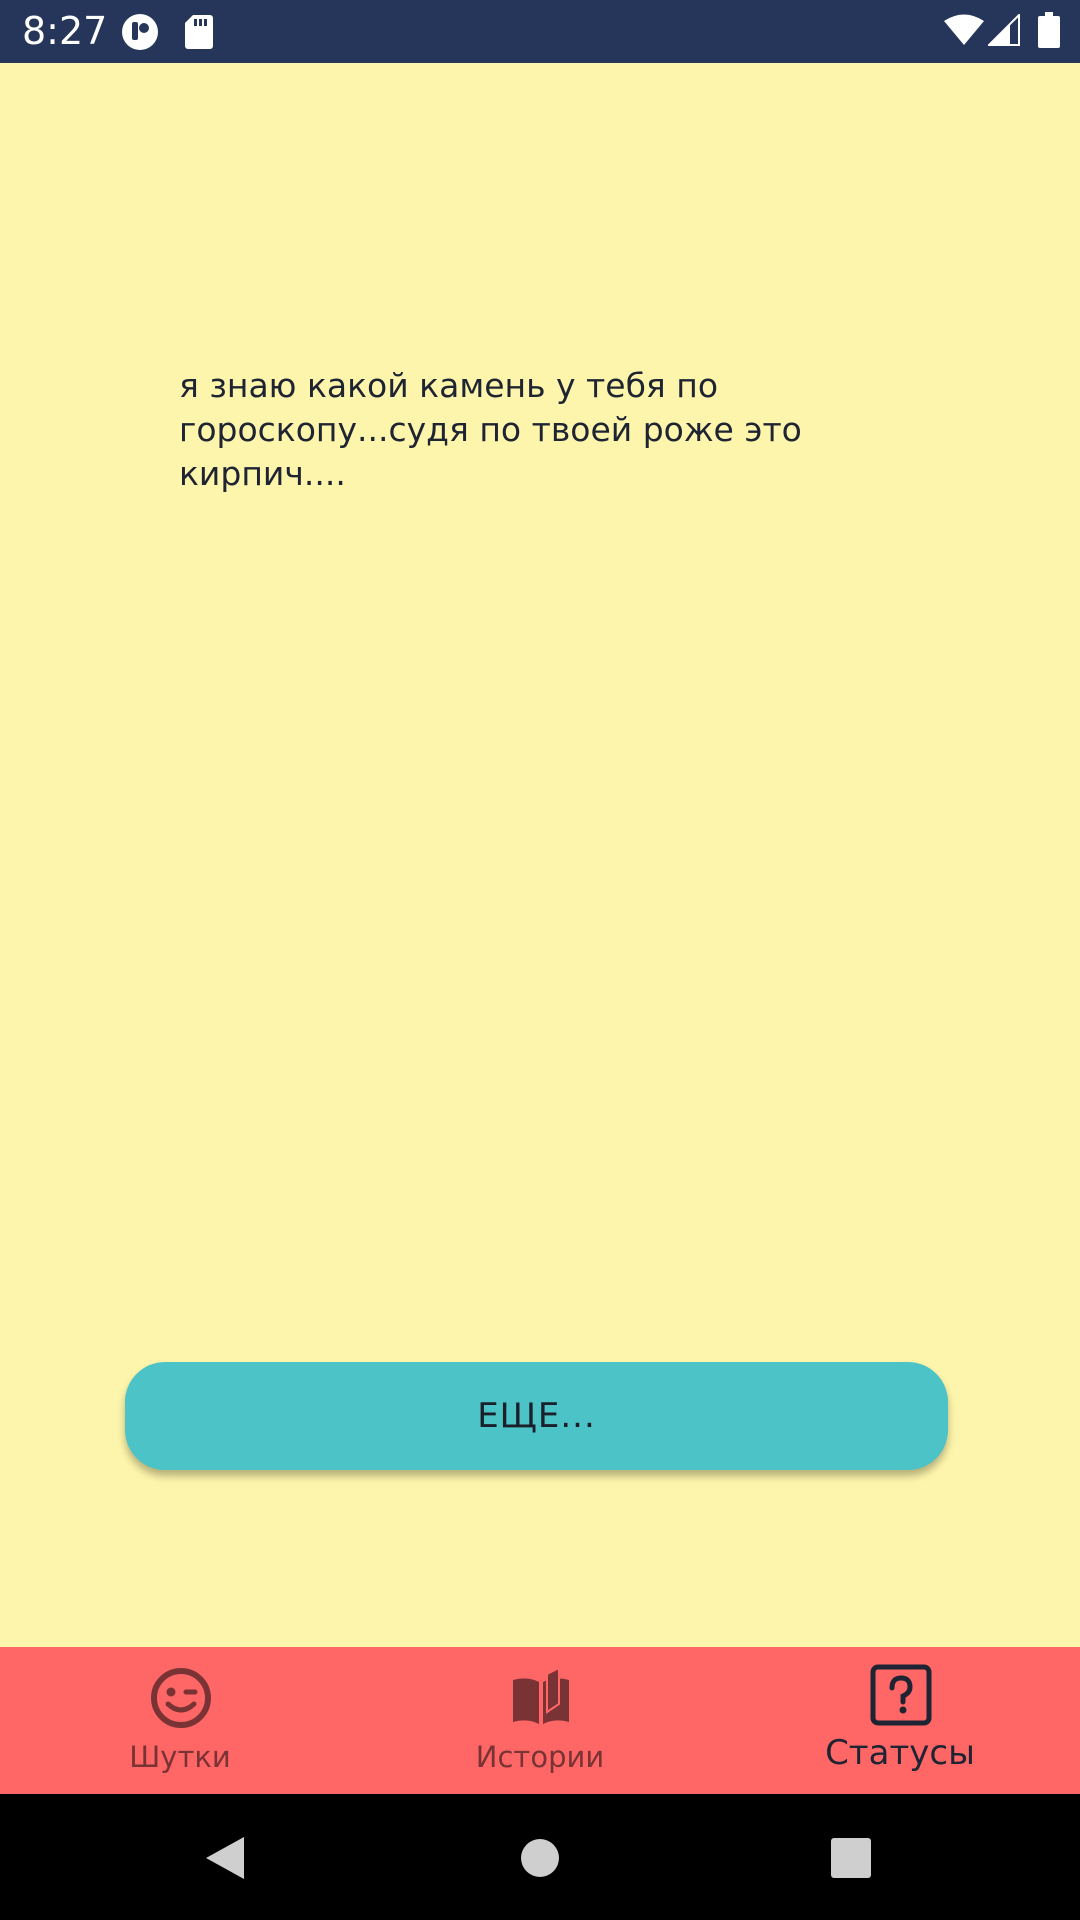  Describe the element at coordinates (1049, 30) in the screenshot. I see `battery-icon` at that location.